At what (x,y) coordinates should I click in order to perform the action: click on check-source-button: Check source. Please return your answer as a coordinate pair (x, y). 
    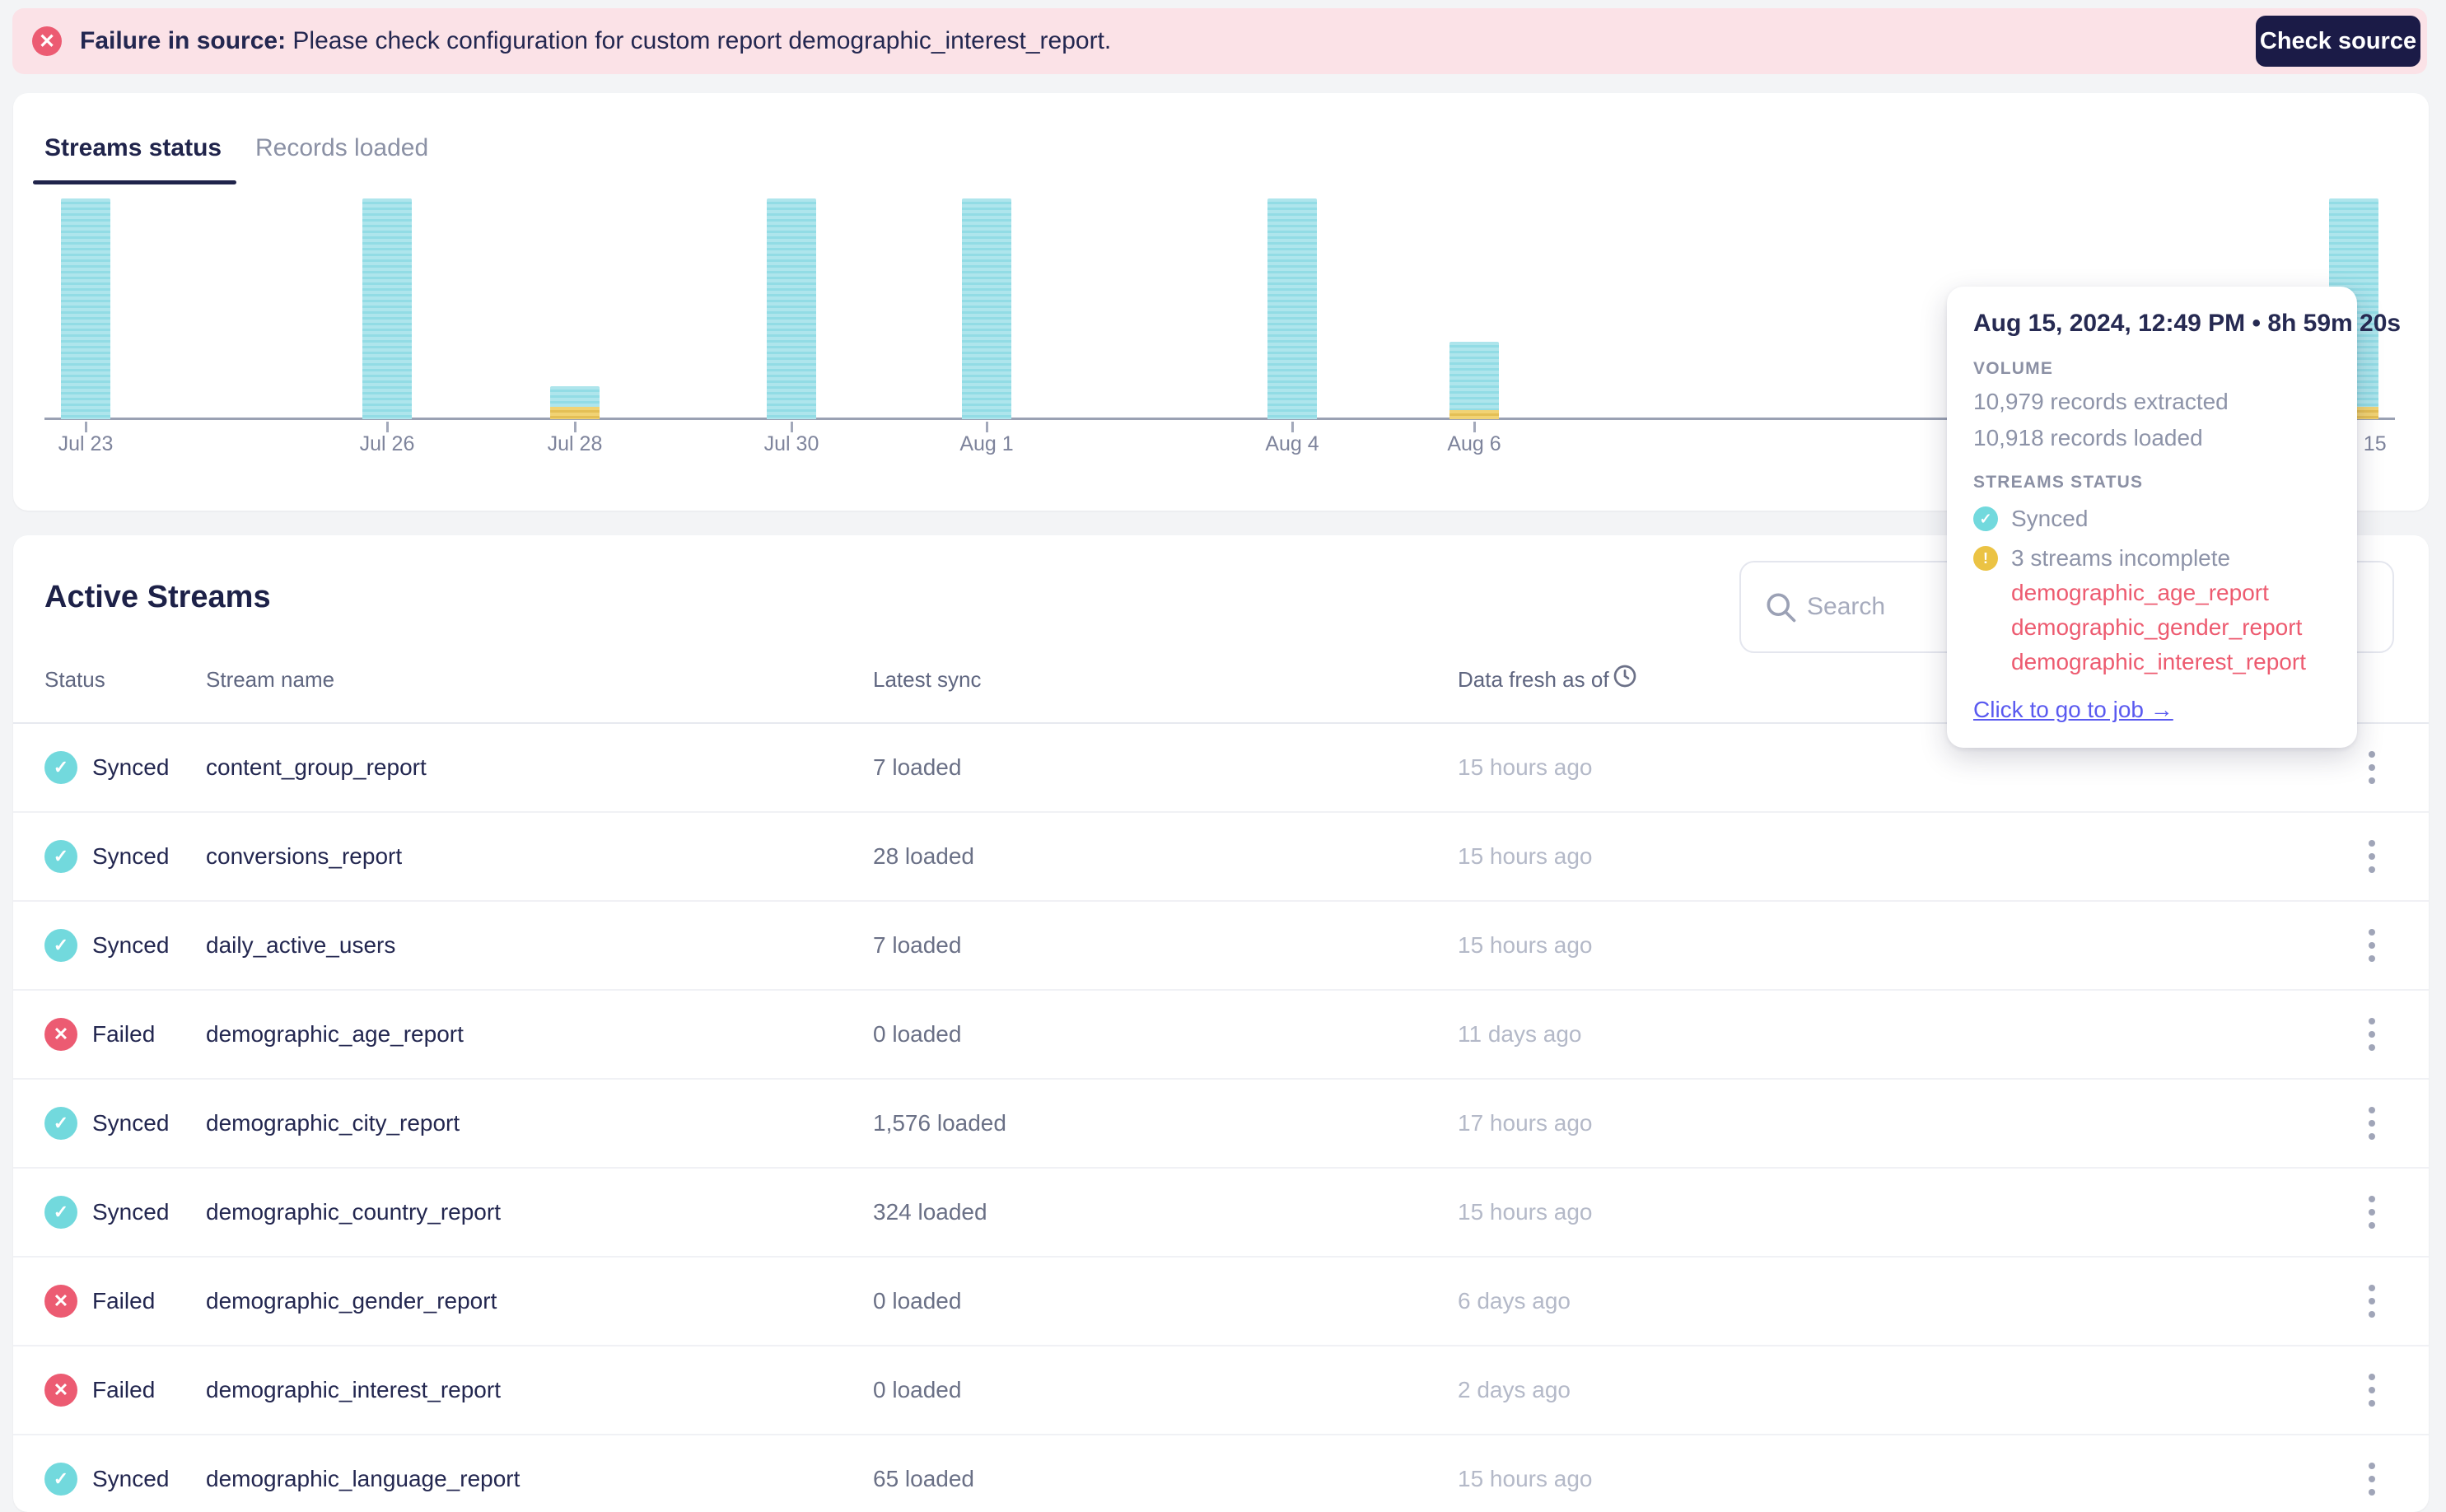
    Looking at the image, I should click on (2338, 41).